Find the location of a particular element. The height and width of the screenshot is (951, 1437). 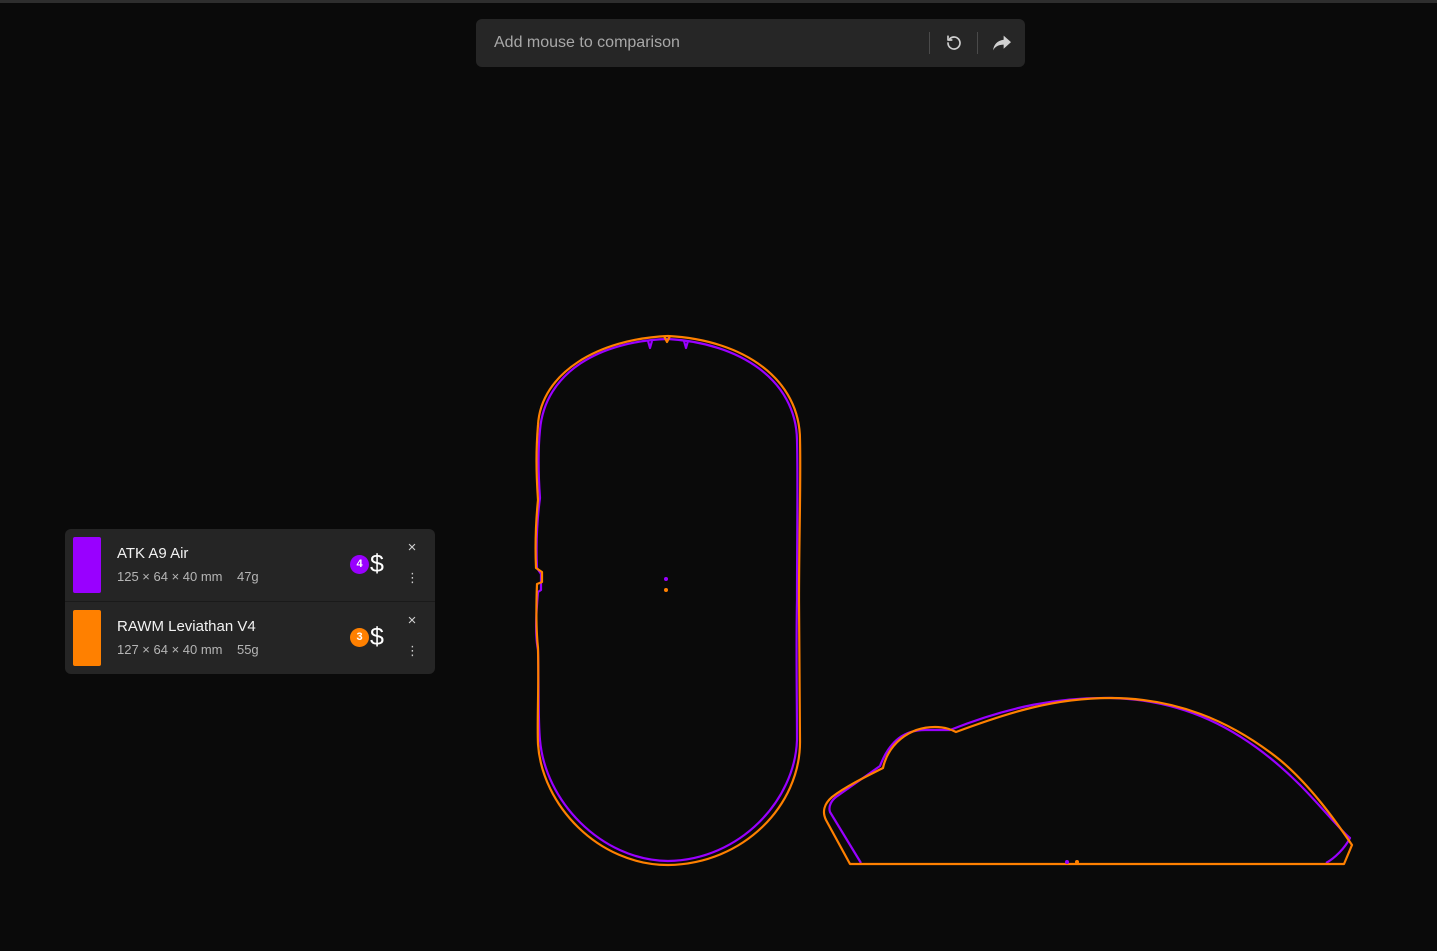

side-marker-rawm is located at coordinates (1077, 862).